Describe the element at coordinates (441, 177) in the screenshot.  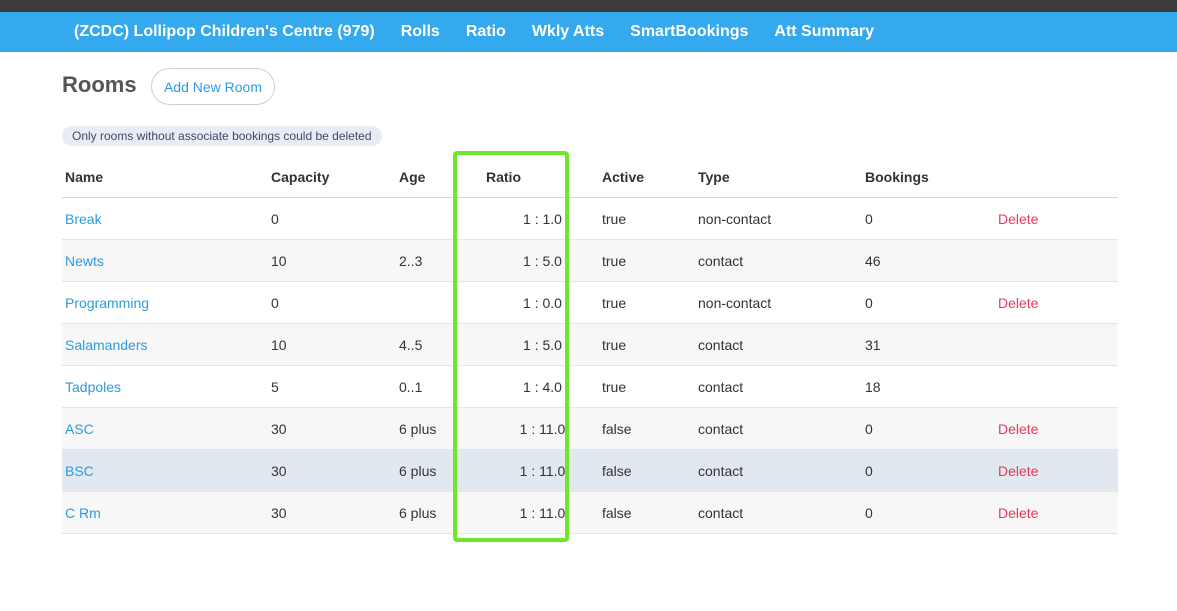
I see `header-age: Age` at that location.